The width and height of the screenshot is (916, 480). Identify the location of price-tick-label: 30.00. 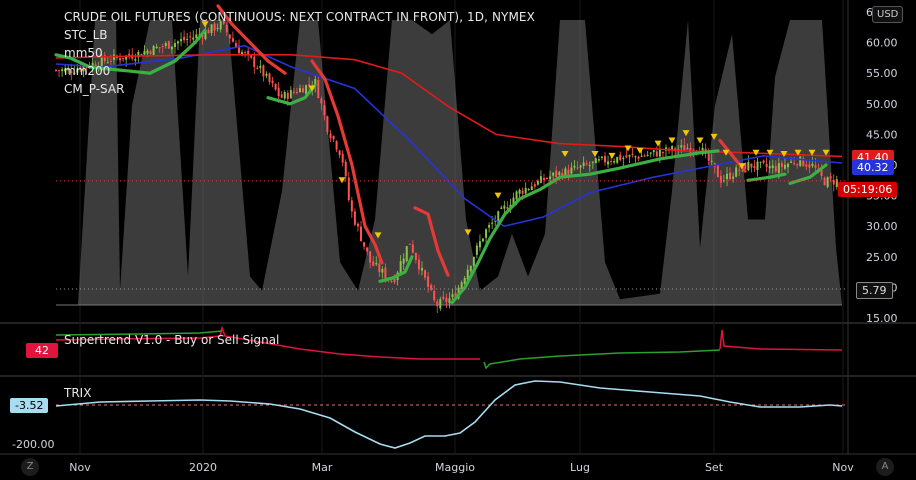
(882, 226).